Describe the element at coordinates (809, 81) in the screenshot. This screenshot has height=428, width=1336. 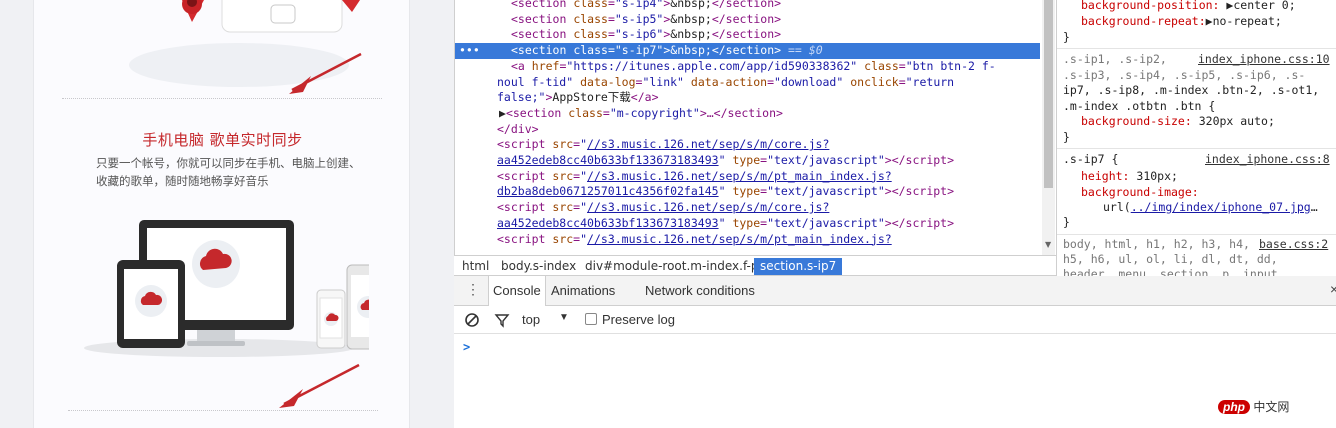
I see `code-token: "download"` at that location.